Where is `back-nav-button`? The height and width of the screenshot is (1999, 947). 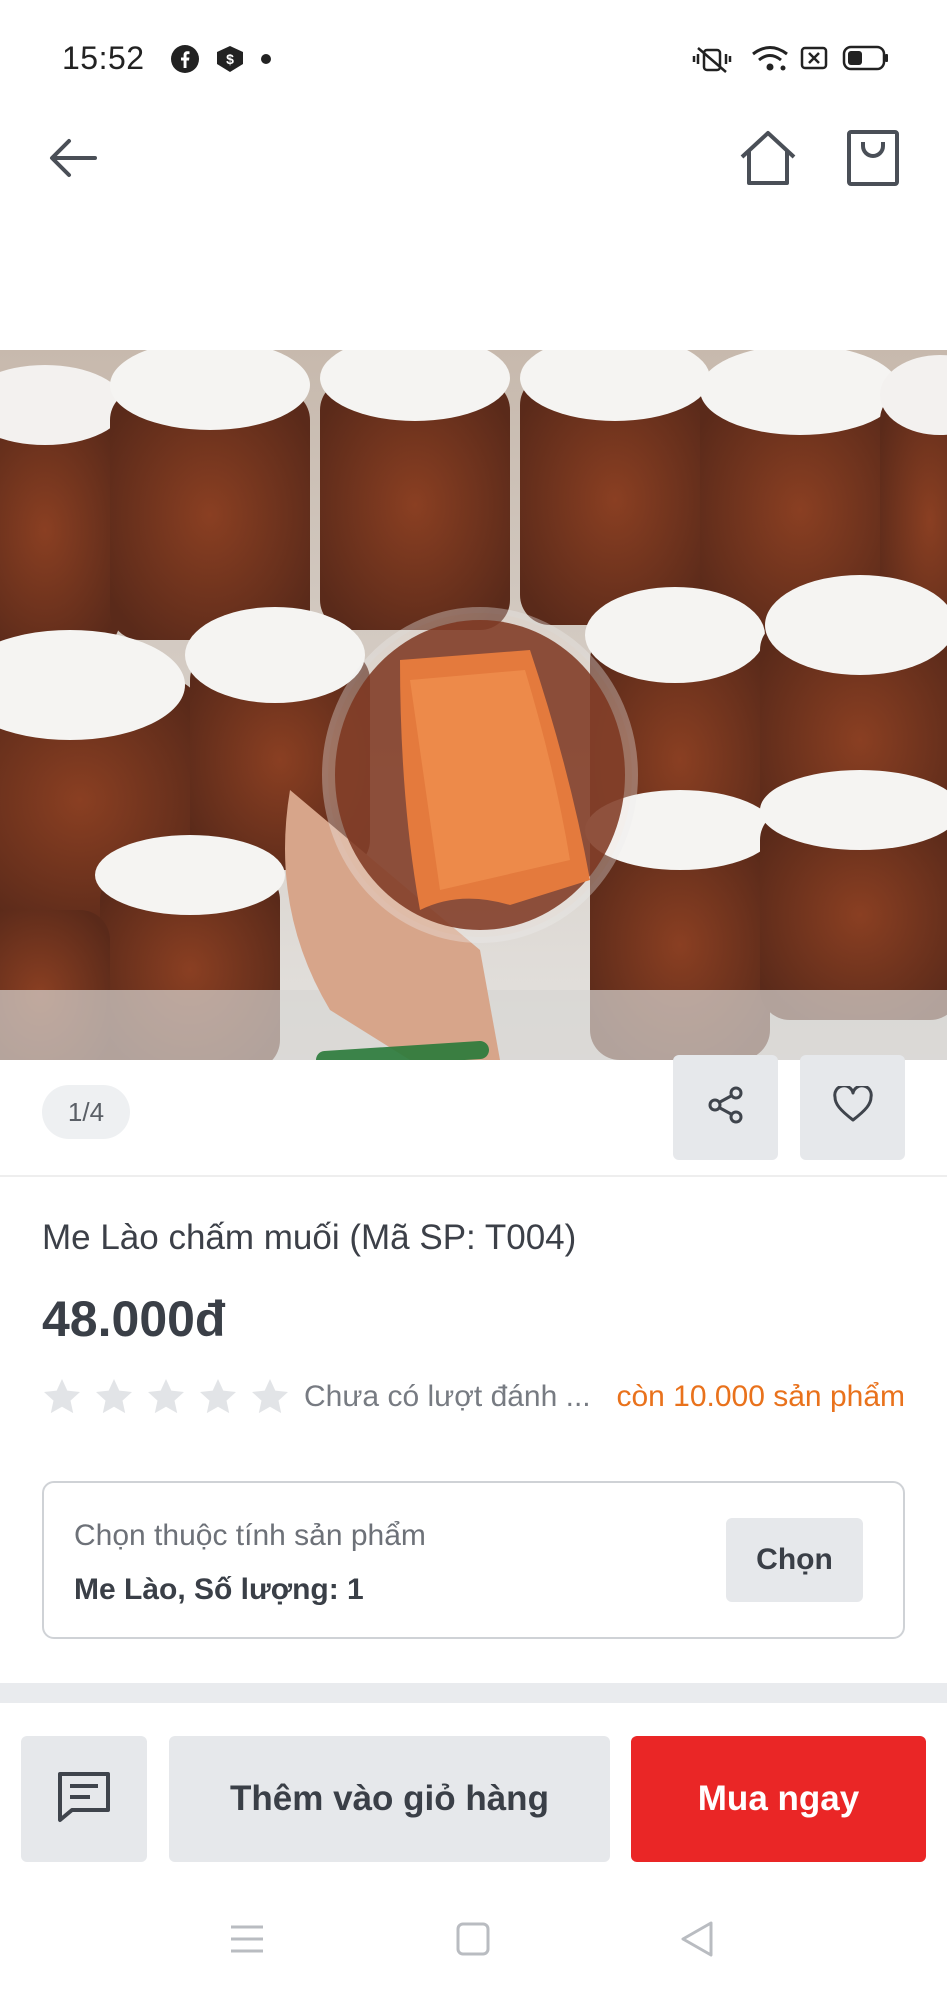 back-nav-button is located at coordinates (697, 1941).